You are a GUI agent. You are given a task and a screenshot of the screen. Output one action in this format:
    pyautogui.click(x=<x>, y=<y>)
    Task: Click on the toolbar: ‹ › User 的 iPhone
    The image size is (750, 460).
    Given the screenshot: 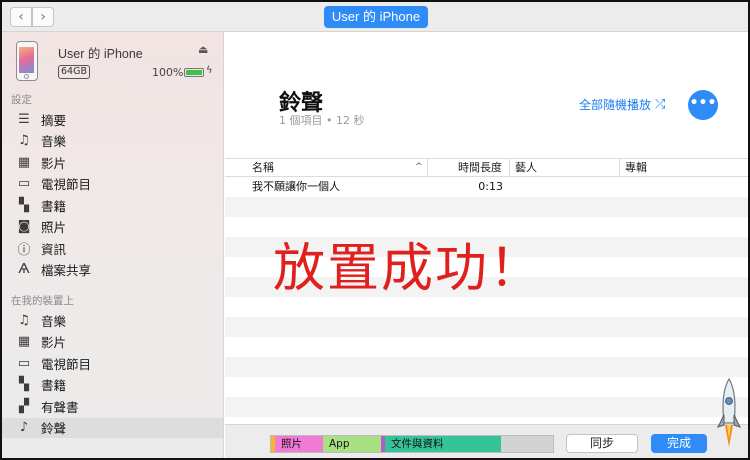 What is the action you would take?
    pyautogui.click(x=375, y=17)
    